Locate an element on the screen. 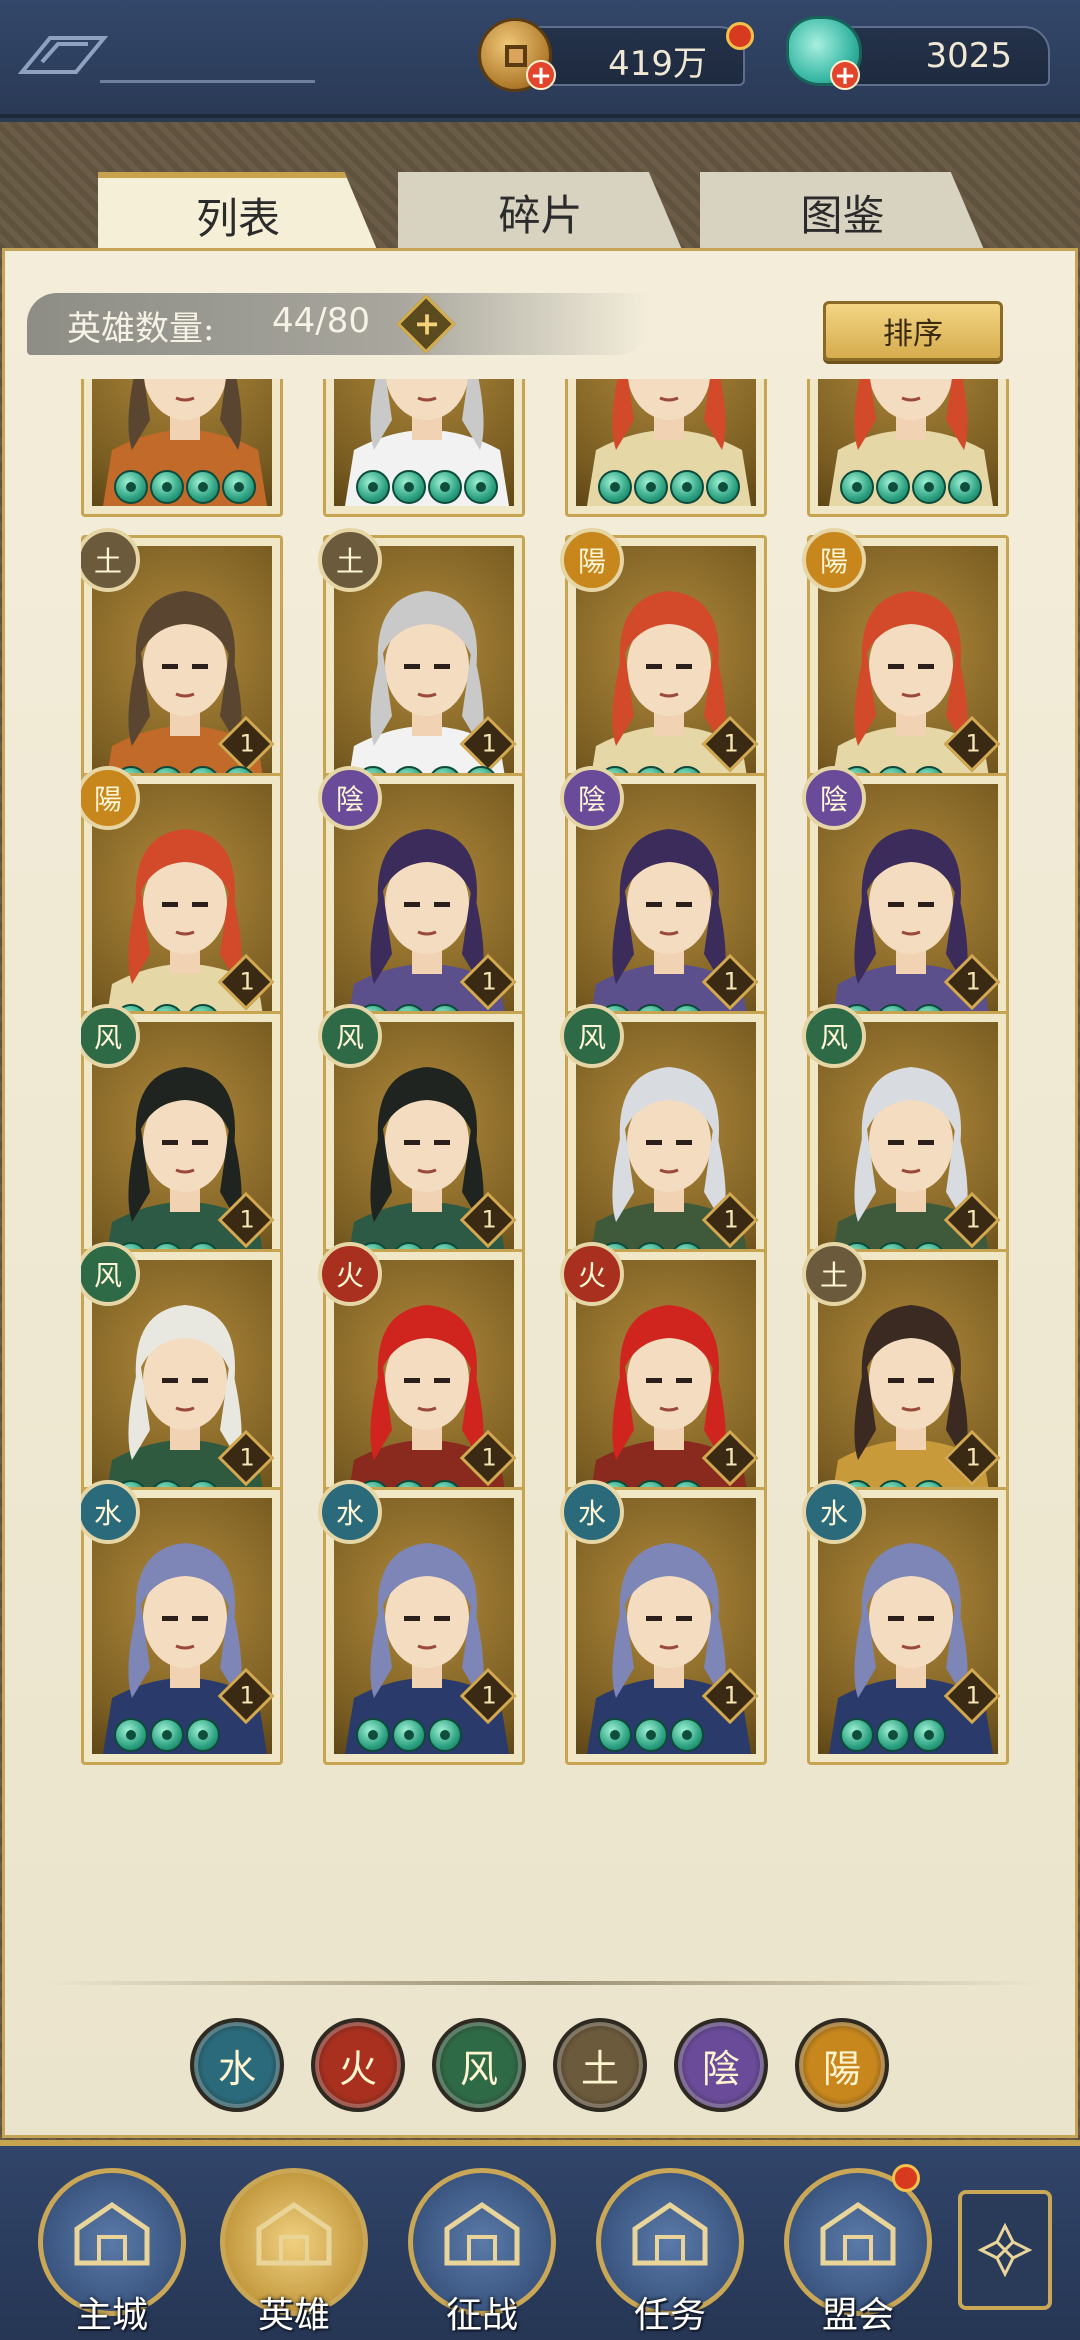 Image resolution: width=1080 pixels, height=2340 pixels. more-menu-button is located at coordinates (1005, 2250).